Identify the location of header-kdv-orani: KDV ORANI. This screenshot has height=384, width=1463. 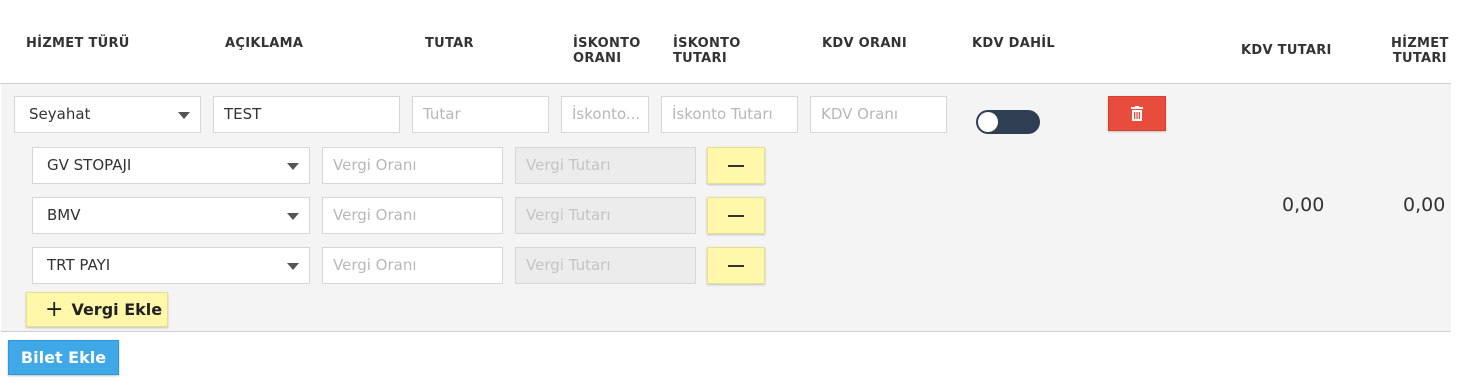
(864, 43).